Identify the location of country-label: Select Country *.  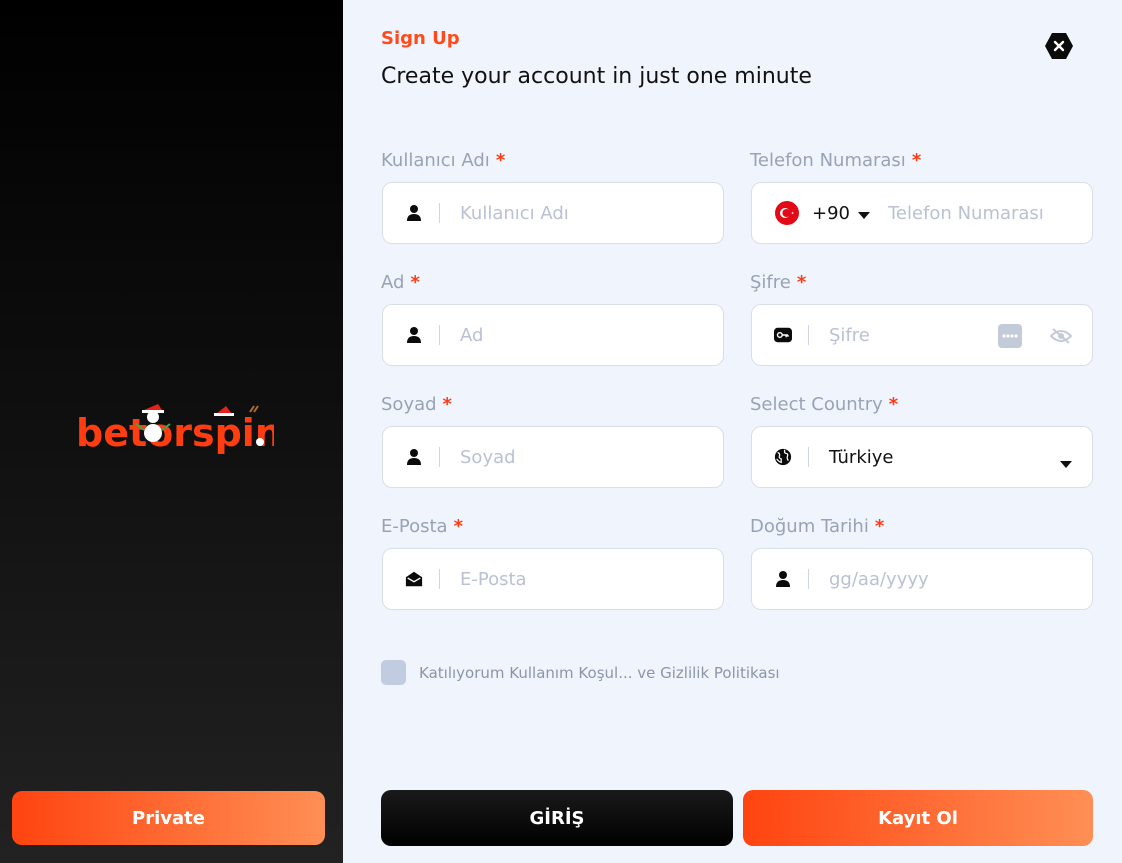
(824, 404).